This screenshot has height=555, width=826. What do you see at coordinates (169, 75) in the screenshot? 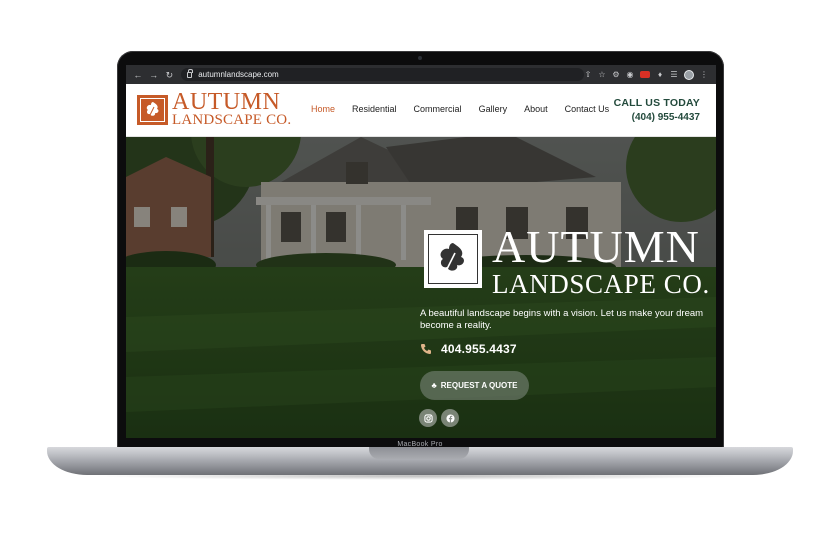
I see `reload-icon: ↻` at bounding box center [169, 75].